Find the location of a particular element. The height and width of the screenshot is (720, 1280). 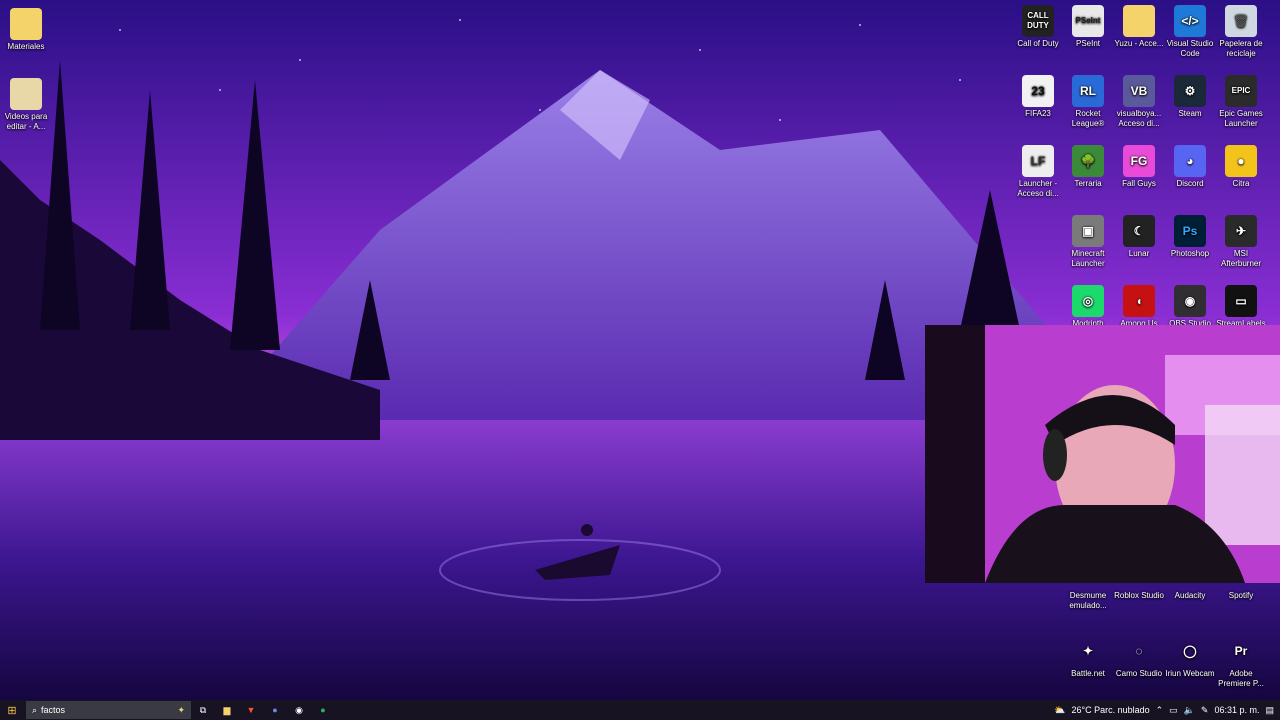

desktop-icon-iriun-webcam: ◯ Iriun Webcam is located at coordinates (1190, 657).